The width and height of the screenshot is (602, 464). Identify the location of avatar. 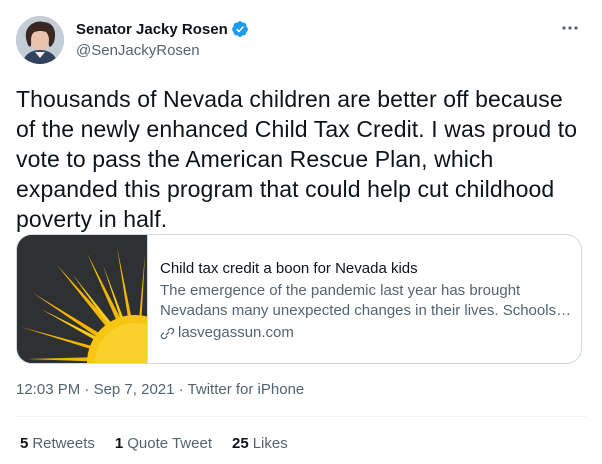
(40, 40).